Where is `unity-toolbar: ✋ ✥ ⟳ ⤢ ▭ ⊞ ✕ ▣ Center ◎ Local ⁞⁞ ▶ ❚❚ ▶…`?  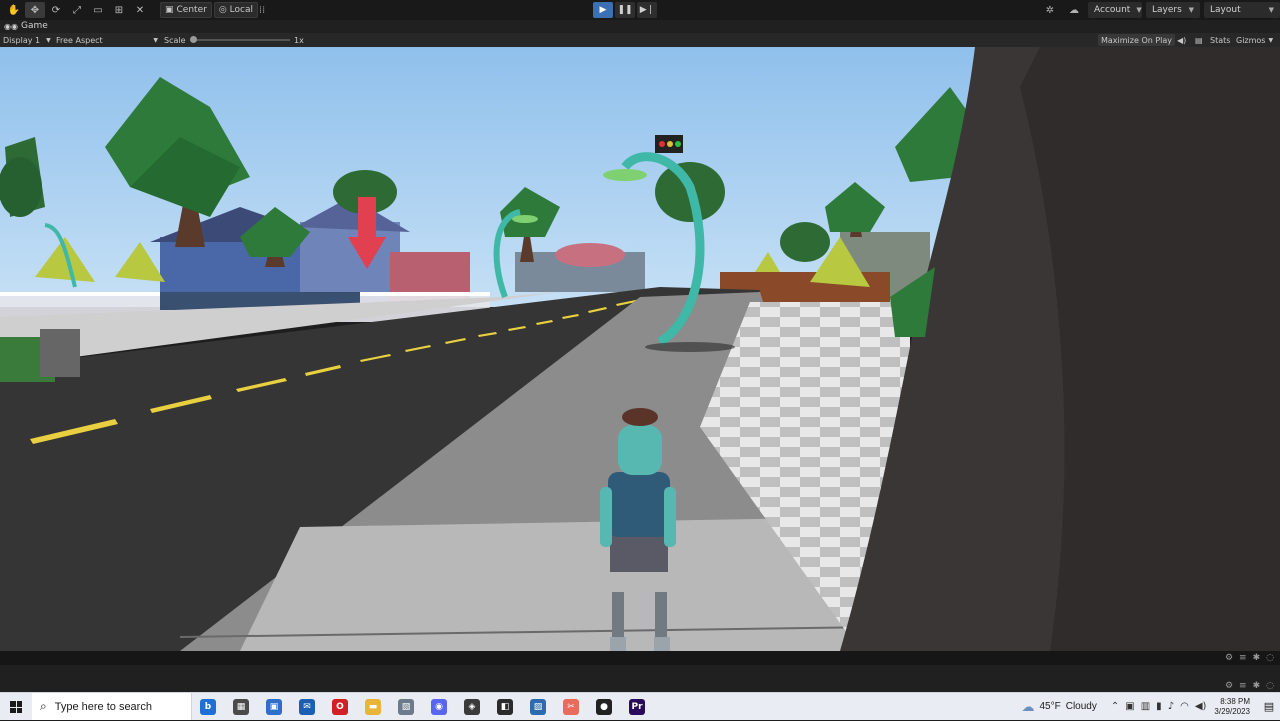 unity-toolbar: ✋ ✥ ⟳ ⤢ ▭ ⊞ ✕ ▣ Center ◎ Local ⁞⁞ ▶ ❚❚ ▶… is located at coordinates (640, 10).